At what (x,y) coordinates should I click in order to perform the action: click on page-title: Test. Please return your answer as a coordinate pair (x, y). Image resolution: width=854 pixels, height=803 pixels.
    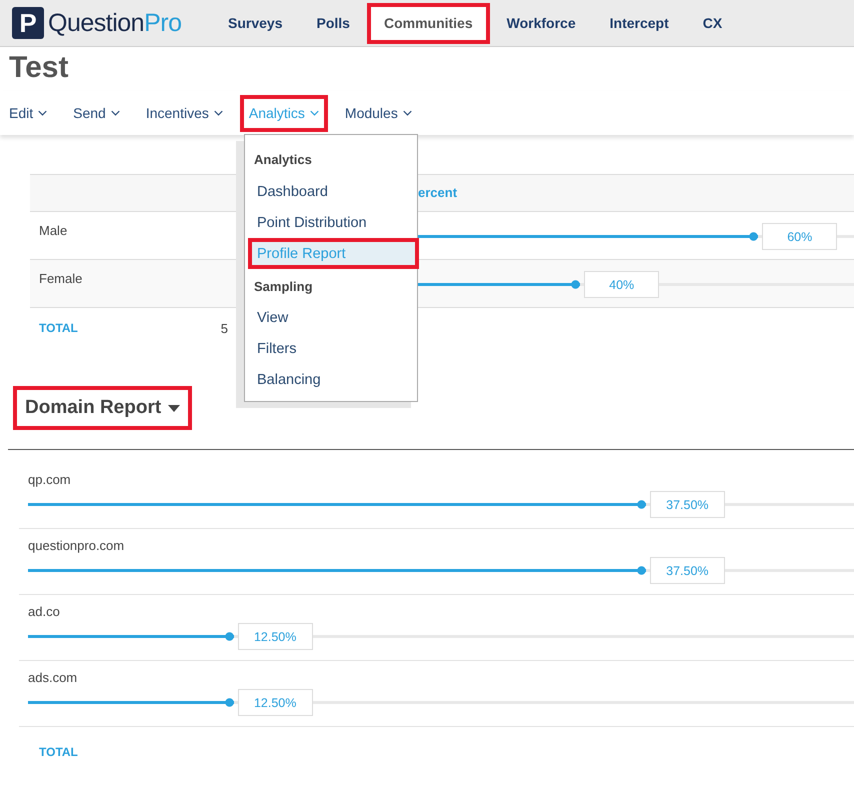
    Looking at the image, I should click on (39, 68).